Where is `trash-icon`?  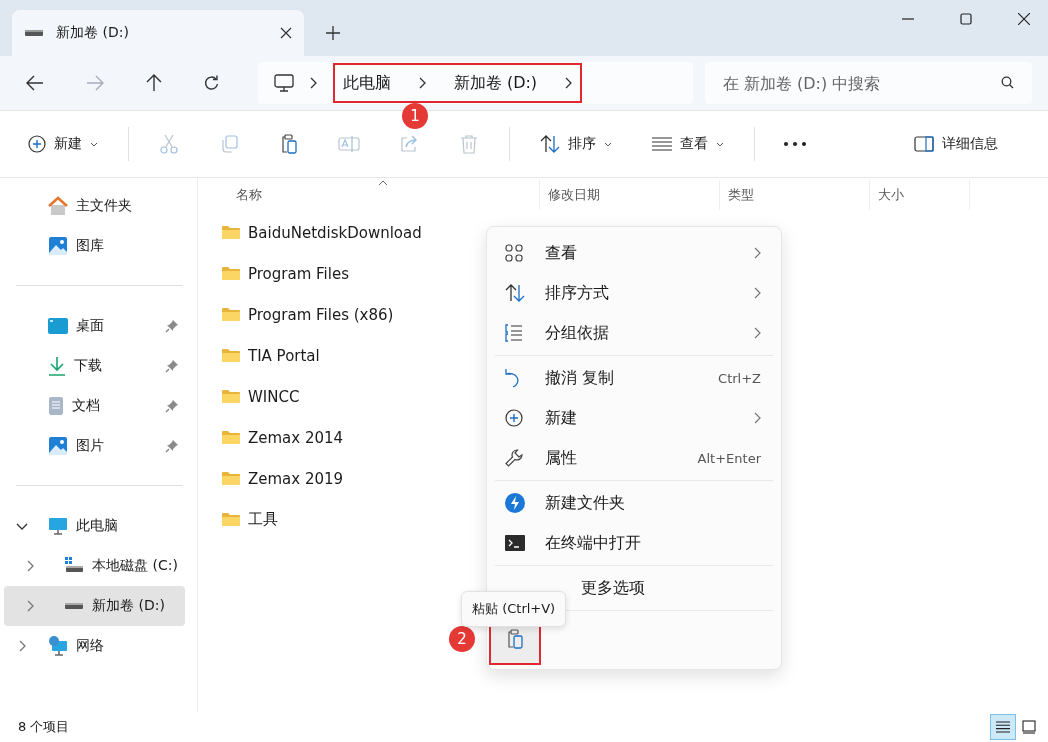 trash-icon is located at coordinates (469, 144).